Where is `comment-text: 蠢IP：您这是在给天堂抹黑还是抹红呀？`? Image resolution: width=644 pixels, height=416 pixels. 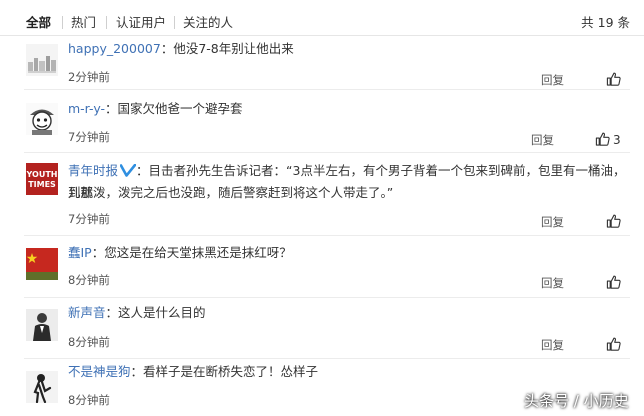 comment-text: 蠢IP：您这是在给天堂抹黑还是抹红呀？ is located at coordinates (180, 252).